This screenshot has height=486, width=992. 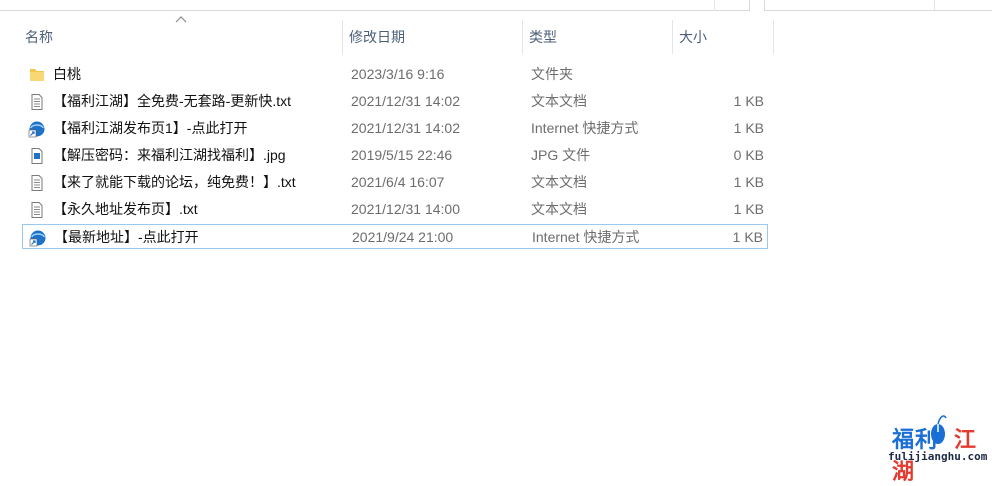 I want to click on file-row: 白桃 2023/3/16 9:16 文件夹, so click(x=395, y=74).